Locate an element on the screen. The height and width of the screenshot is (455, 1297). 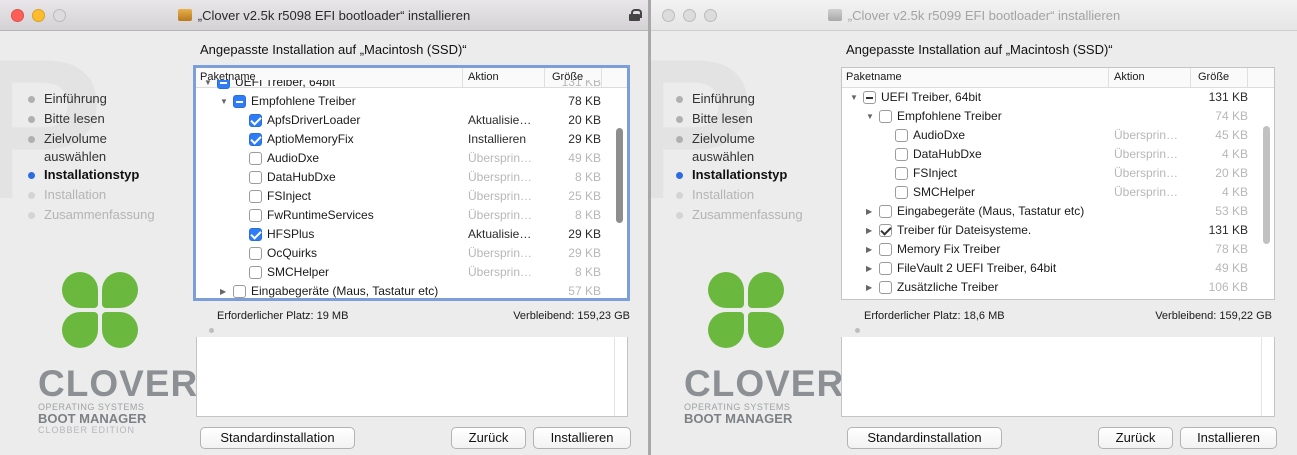
lock-icon is located at coordinates (635, 15).